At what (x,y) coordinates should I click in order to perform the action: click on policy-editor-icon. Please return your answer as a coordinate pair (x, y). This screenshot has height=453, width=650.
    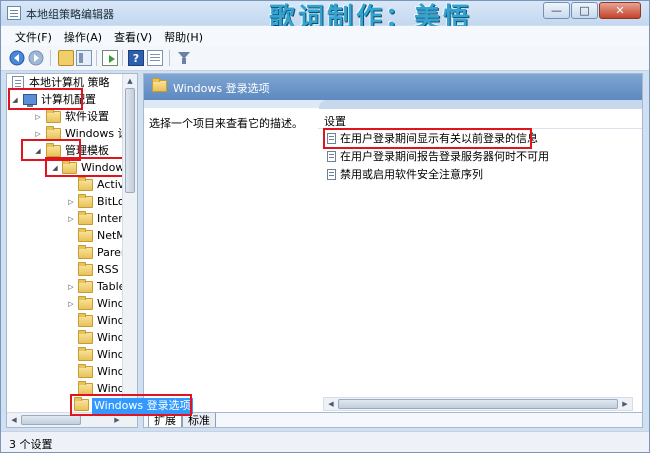
    Looking at the image, I should click on (14, 13).